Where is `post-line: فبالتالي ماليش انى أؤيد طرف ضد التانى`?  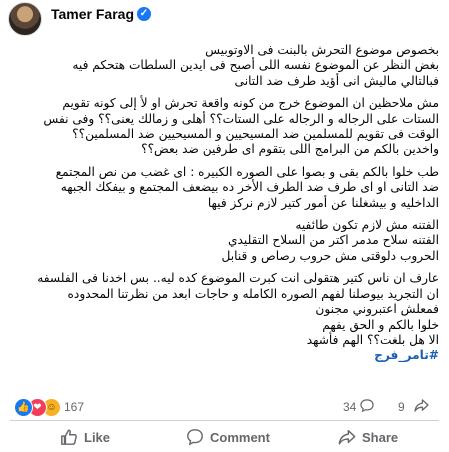 post-line: فبالتالي ماليش انى أؤيد طرف ضد التانى is located at coordinates (336, 80).